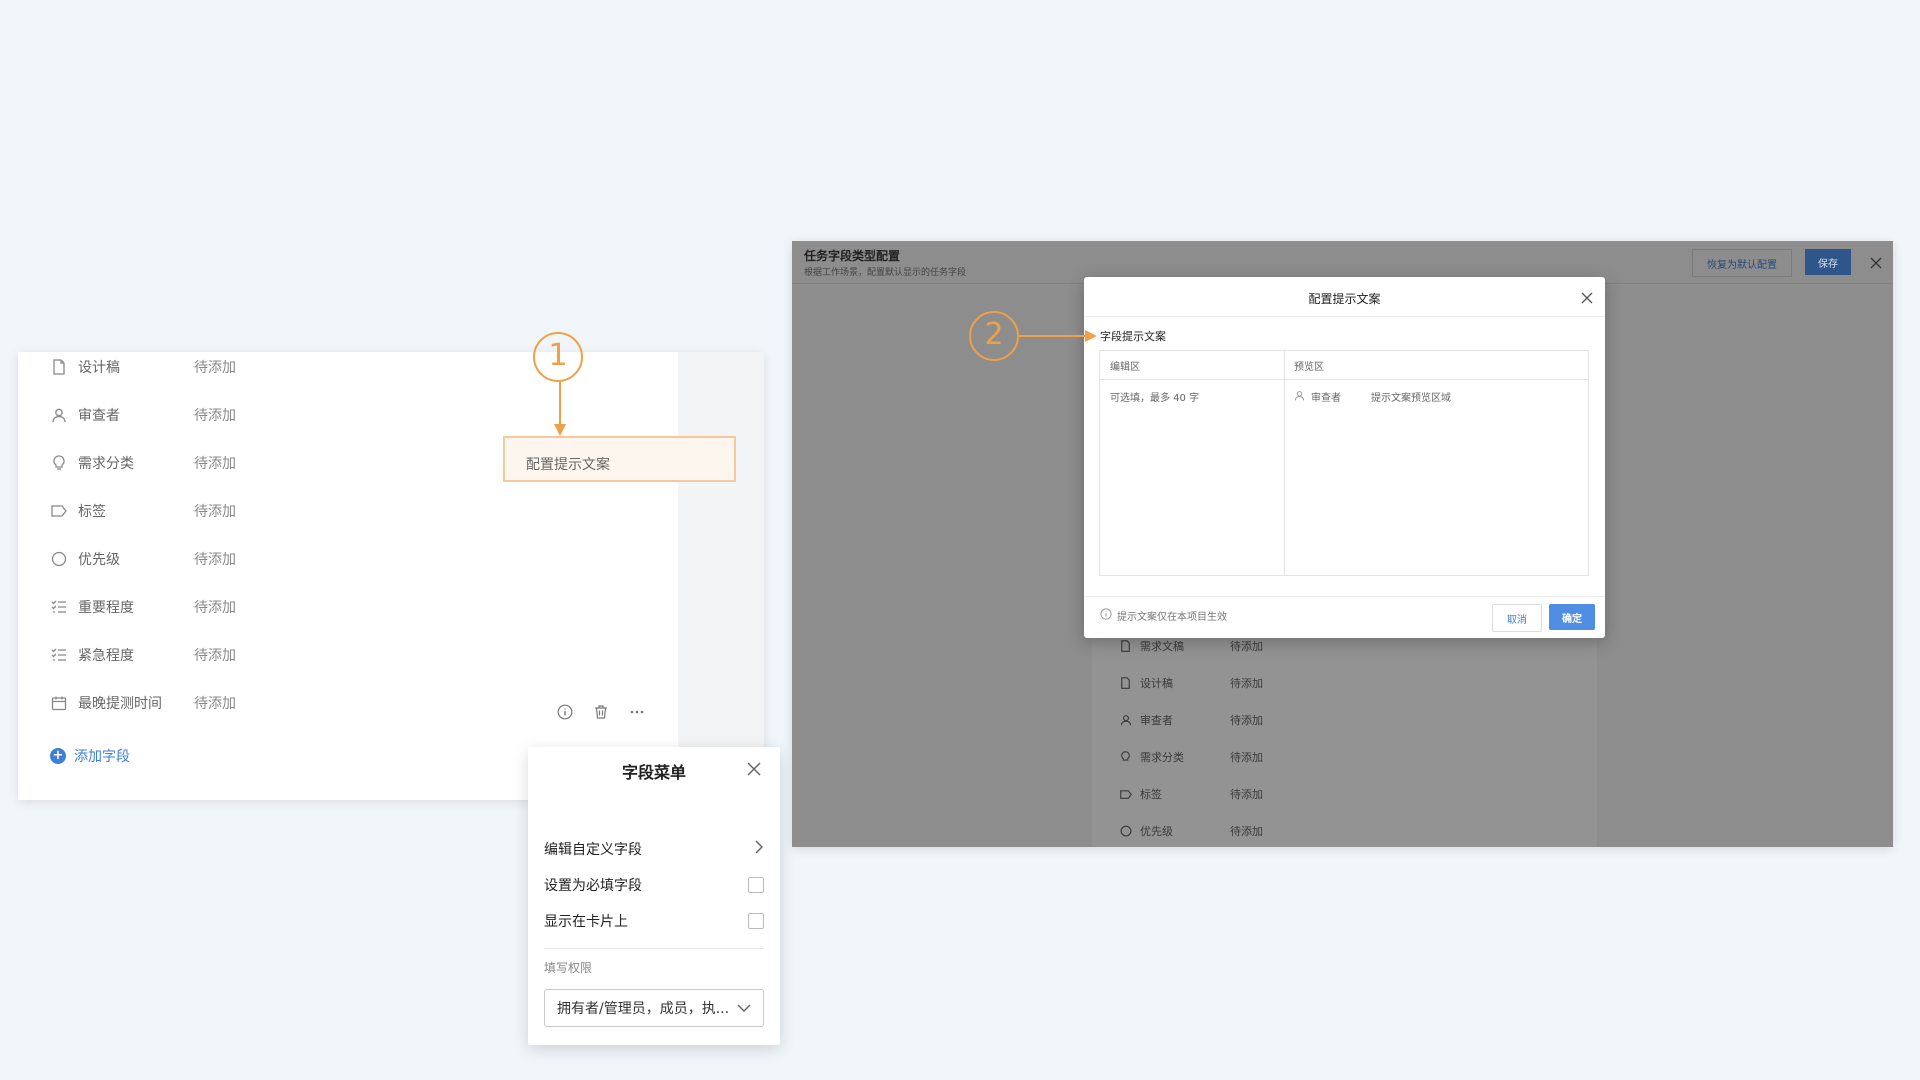 This screenshot has width=1920, height=1080. I want to click on menu-item-set-required: 设置为必填字段, so click(654, 885).